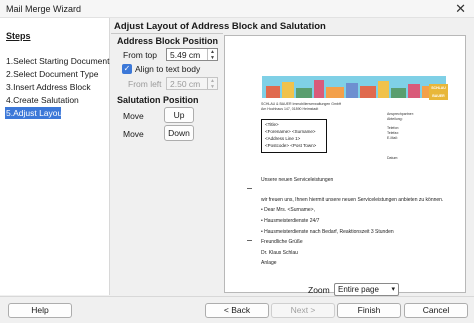 The height and width of the screenshot is (323, 474). Describe the element at coordinates (44, 9) in the screenshot. I see `window-title: Mail Merge Wizard` at that location.